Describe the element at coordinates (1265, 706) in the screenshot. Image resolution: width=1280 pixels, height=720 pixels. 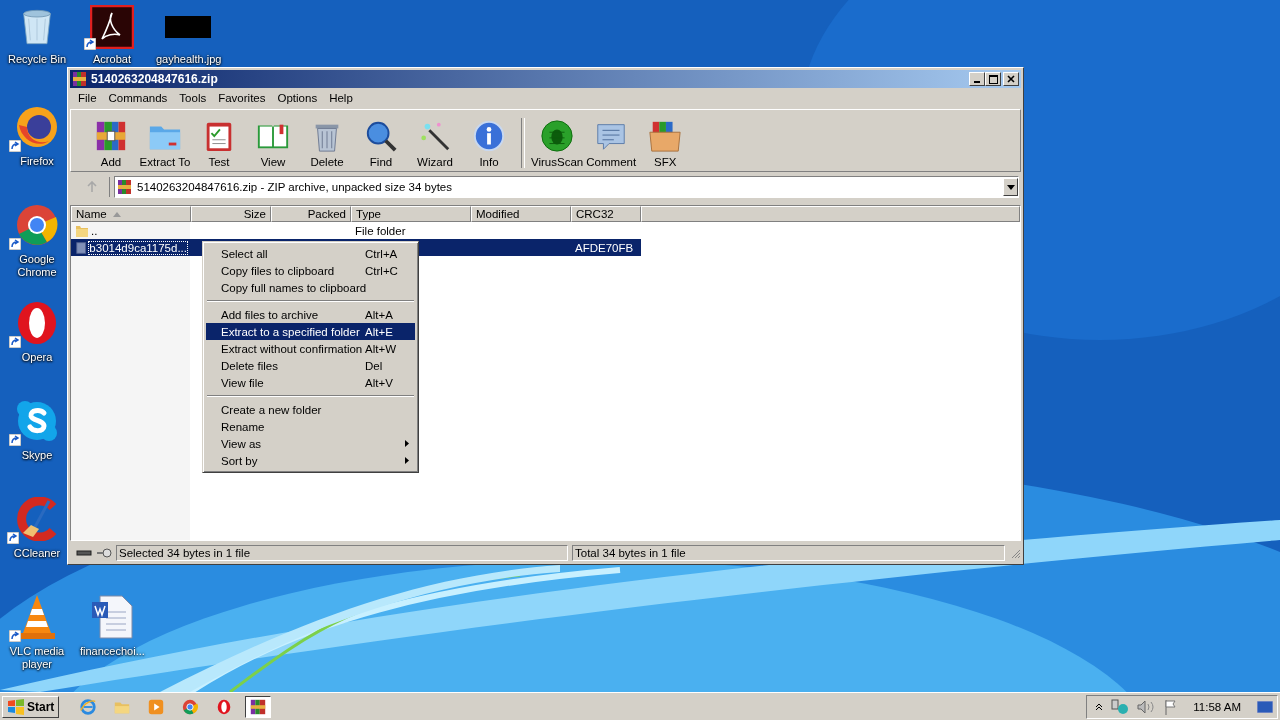
I see `show-desktop-icon` at that location.